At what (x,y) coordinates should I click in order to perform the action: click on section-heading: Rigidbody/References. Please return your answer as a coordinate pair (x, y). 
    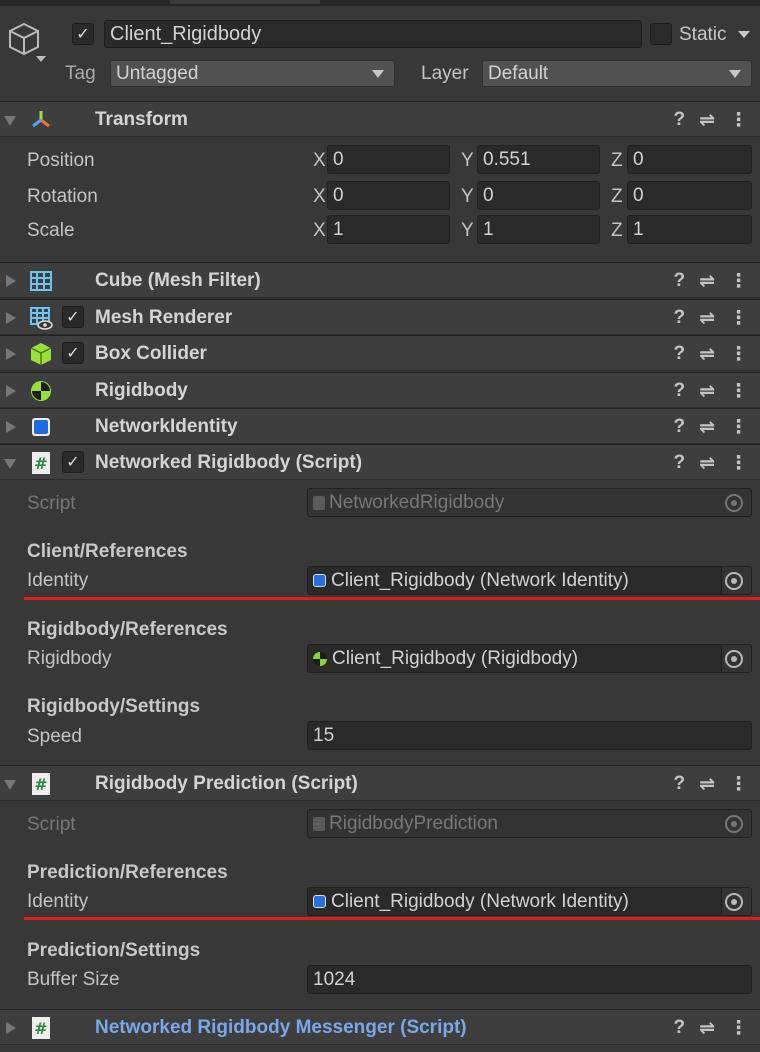
    Looking at the image, I should click on (127, 629).